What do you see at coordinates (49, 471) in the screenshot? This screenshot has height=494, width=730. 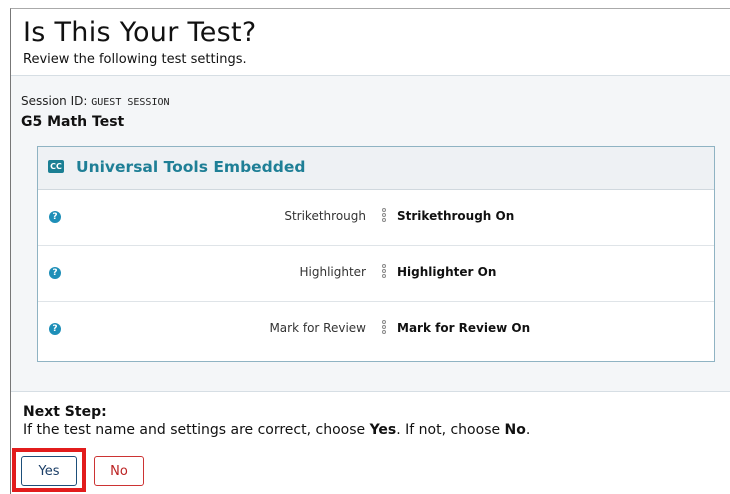 I see `yes-button: Yes` at bounding box center [49, 471].